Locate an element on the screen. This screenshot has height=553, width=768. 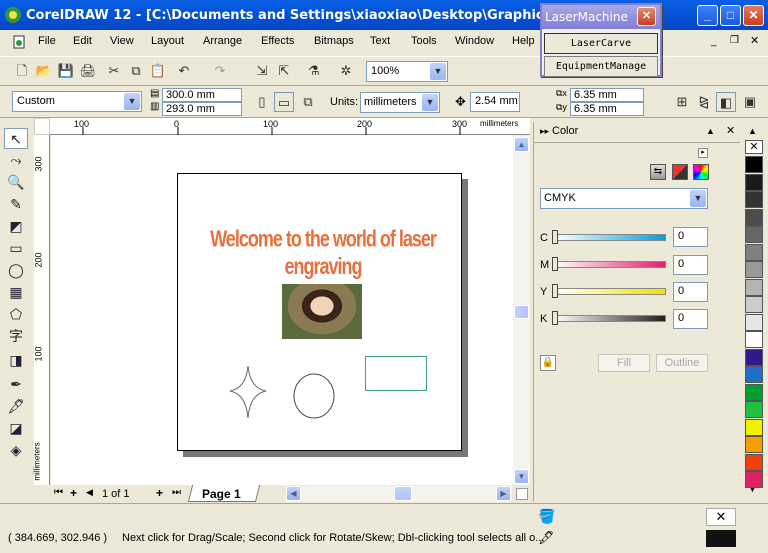
smart-fill-tool-icon: ◩ is located at coordinates (16, 226).